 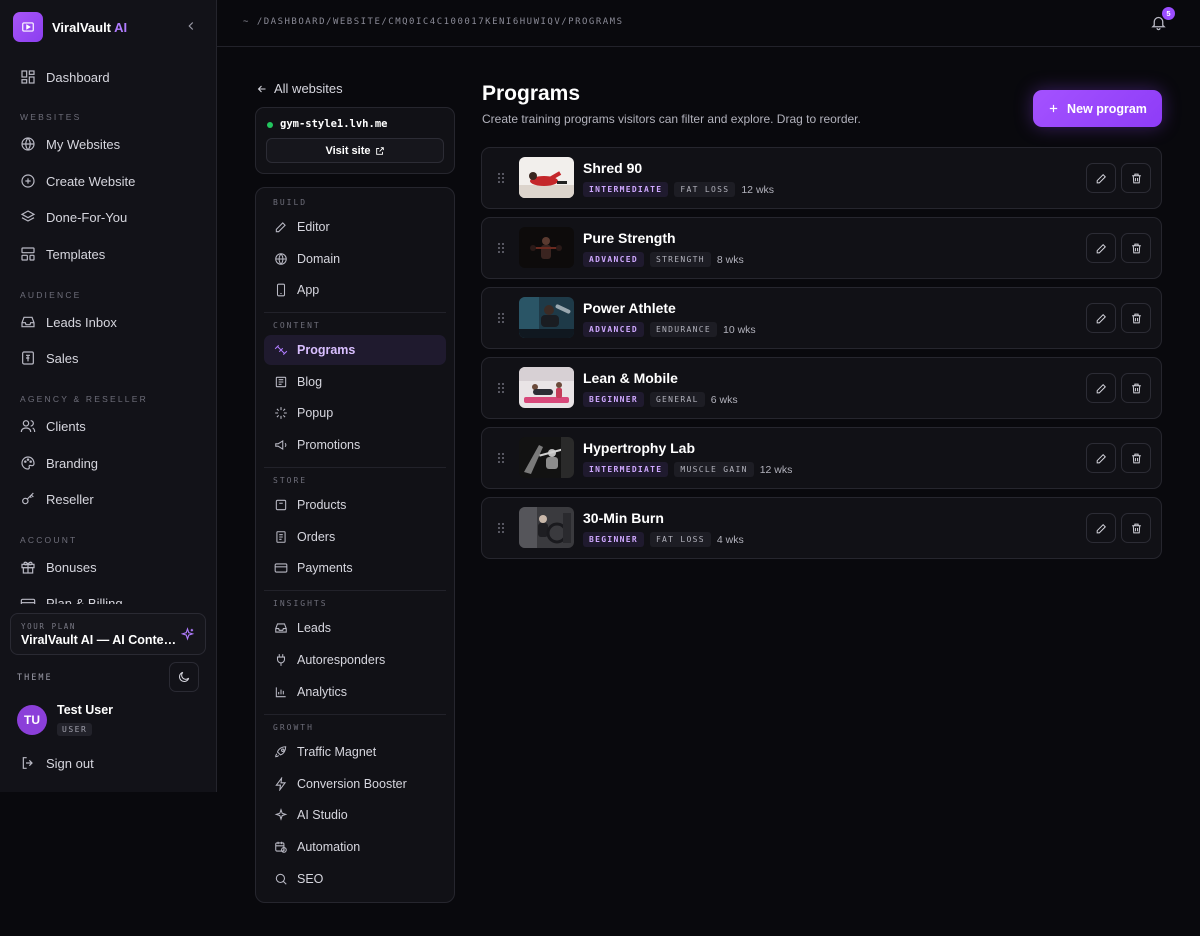 I want to click on theme-toggle-button, so click(x=184, y=677).